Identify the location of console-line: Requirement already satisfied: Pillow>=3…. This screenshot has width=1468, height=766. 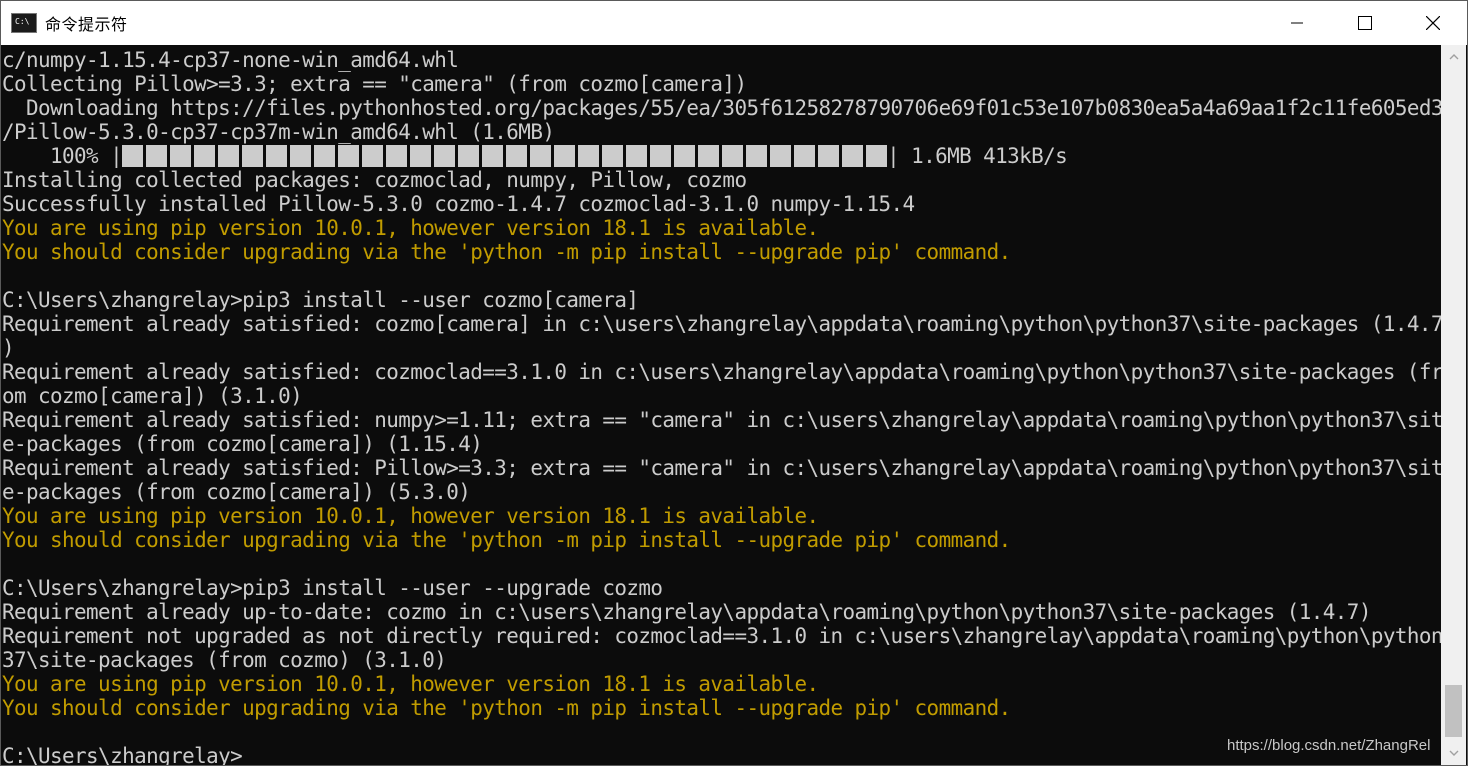
(721, 468).